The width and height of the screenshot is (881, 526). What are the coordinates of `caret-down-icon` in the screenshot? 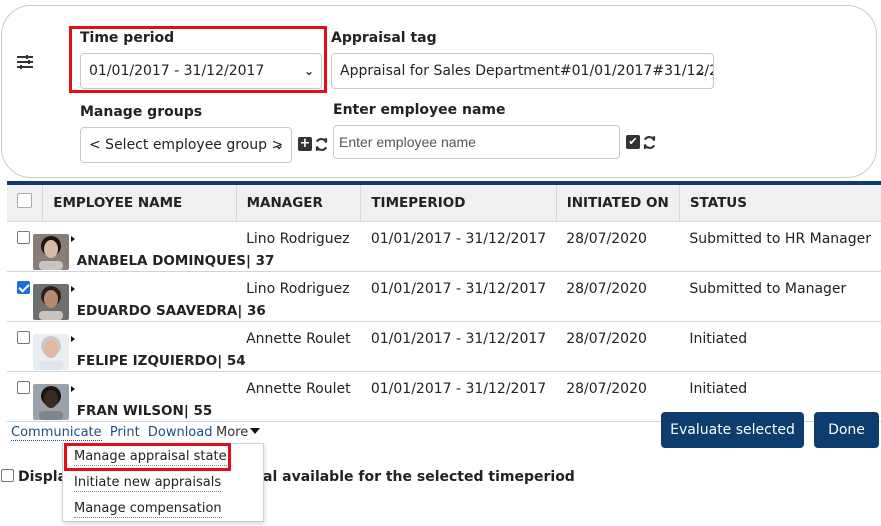 It's located at (255, 431).